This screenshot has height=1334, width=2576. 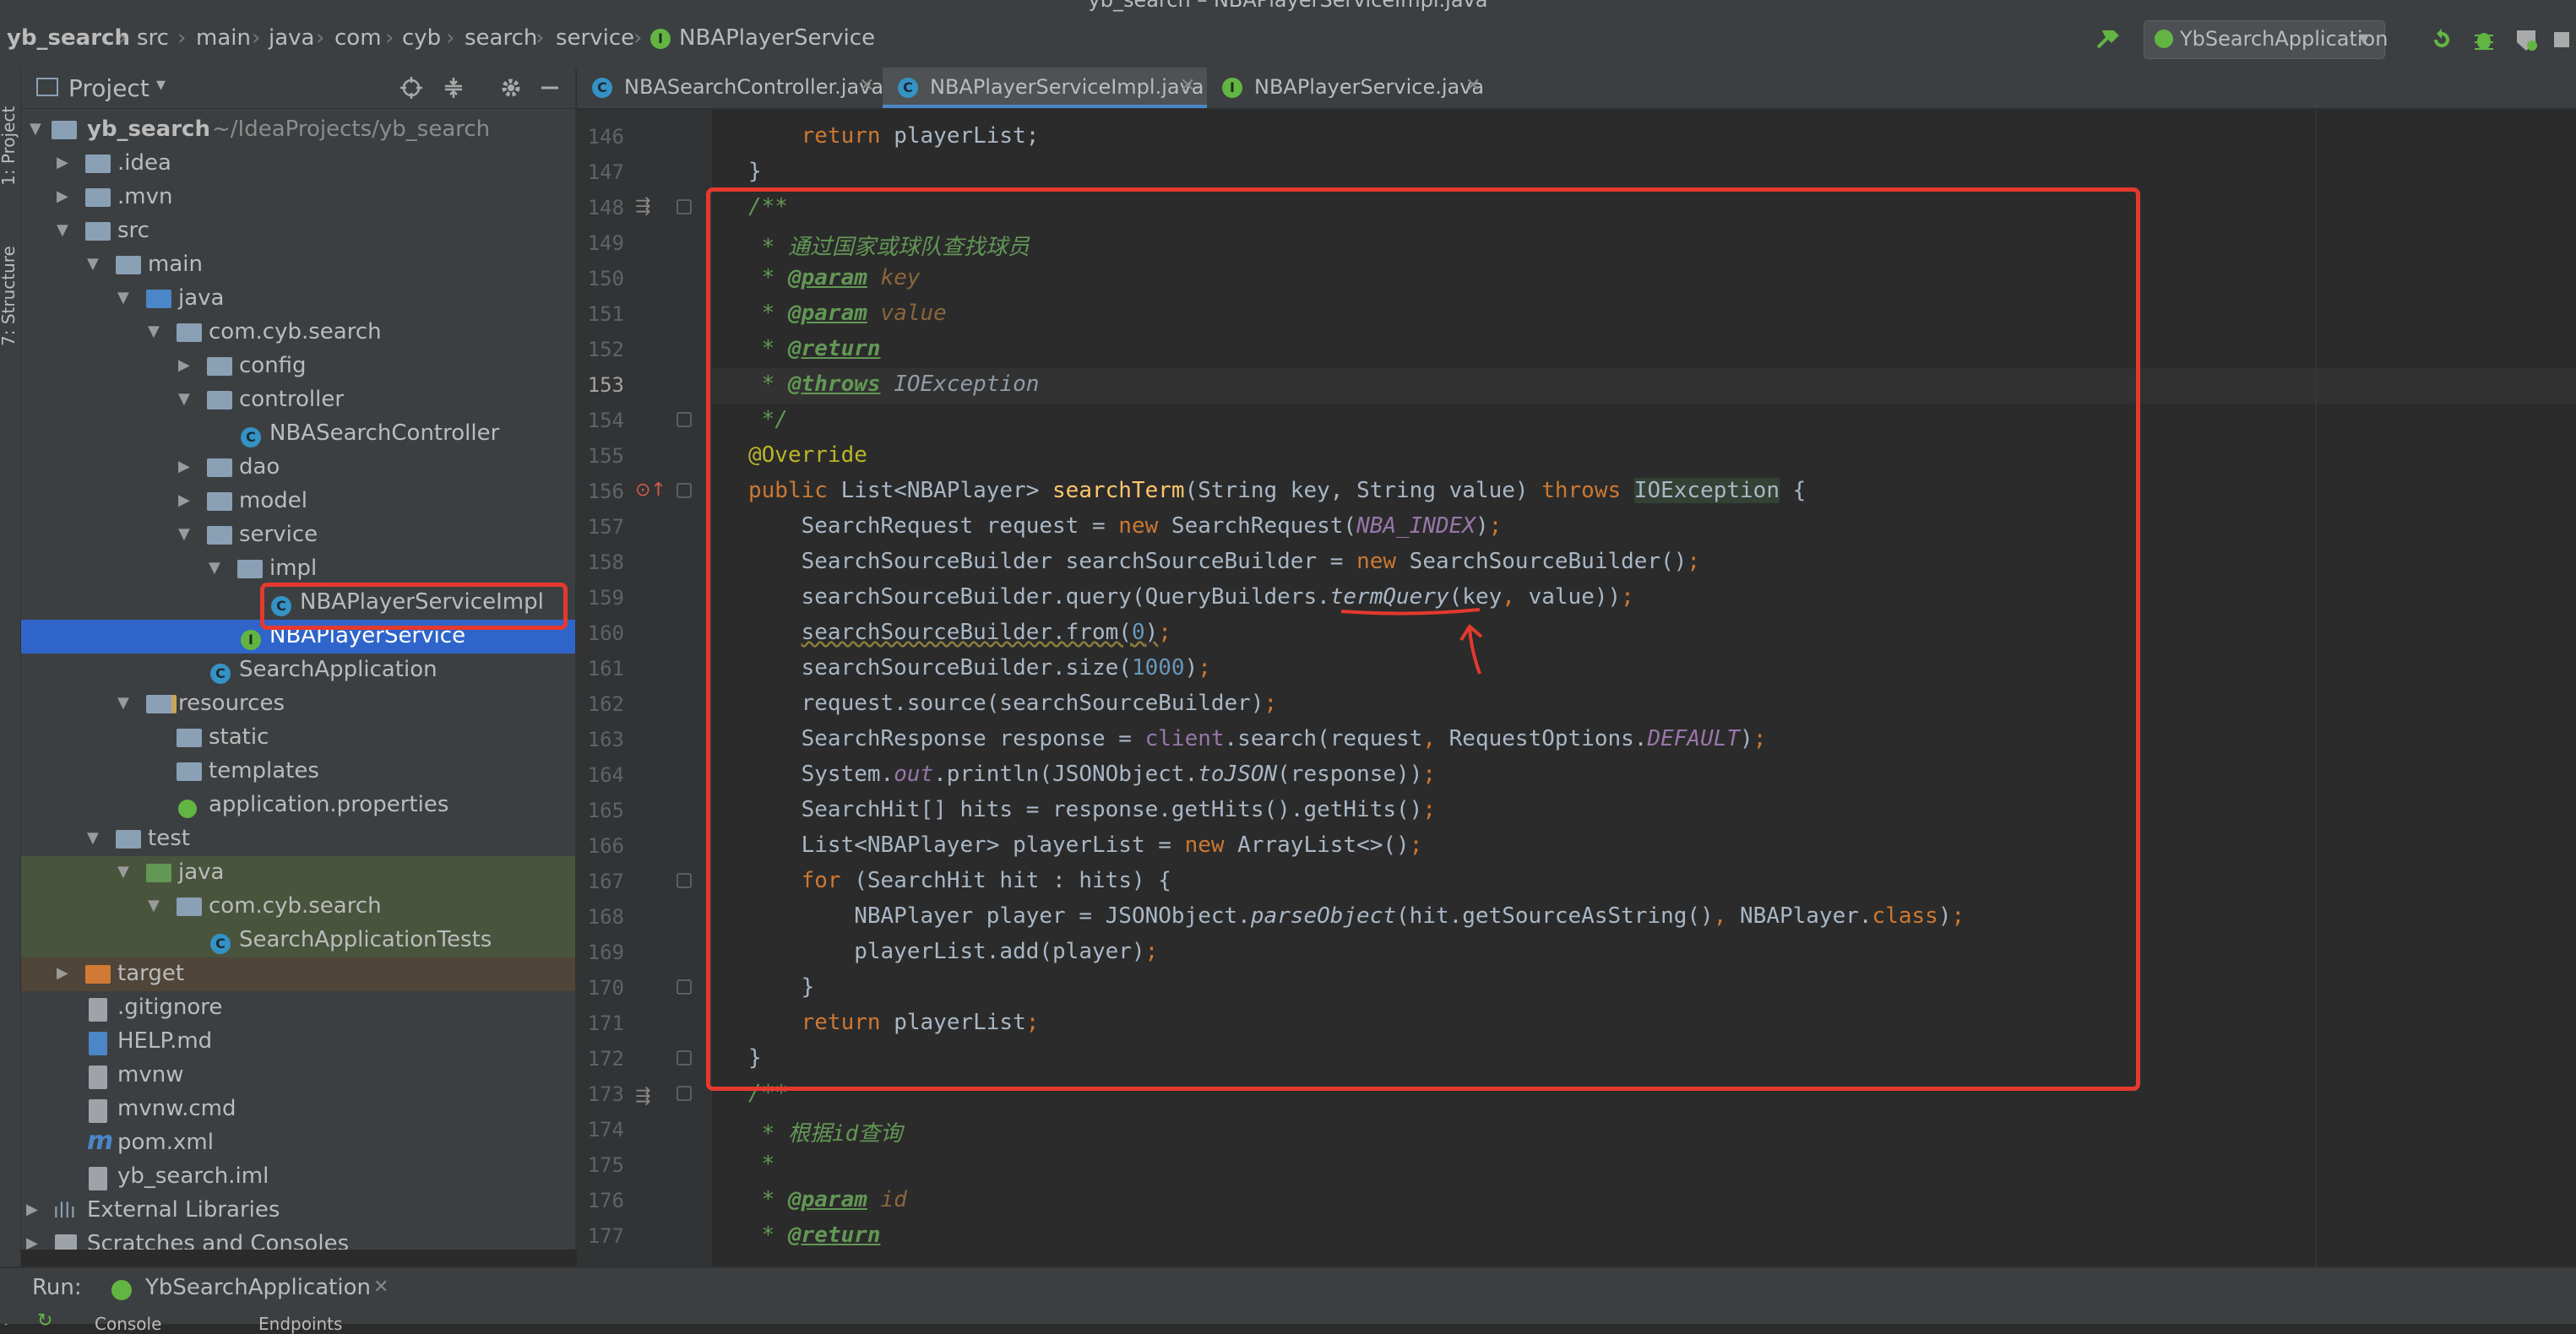 What do you see at coordinates (298, 940) in the screenshot?
I see `tree-item-searchapplicationtests: C SearchApplicationTests` at bounding box center [298, 940].